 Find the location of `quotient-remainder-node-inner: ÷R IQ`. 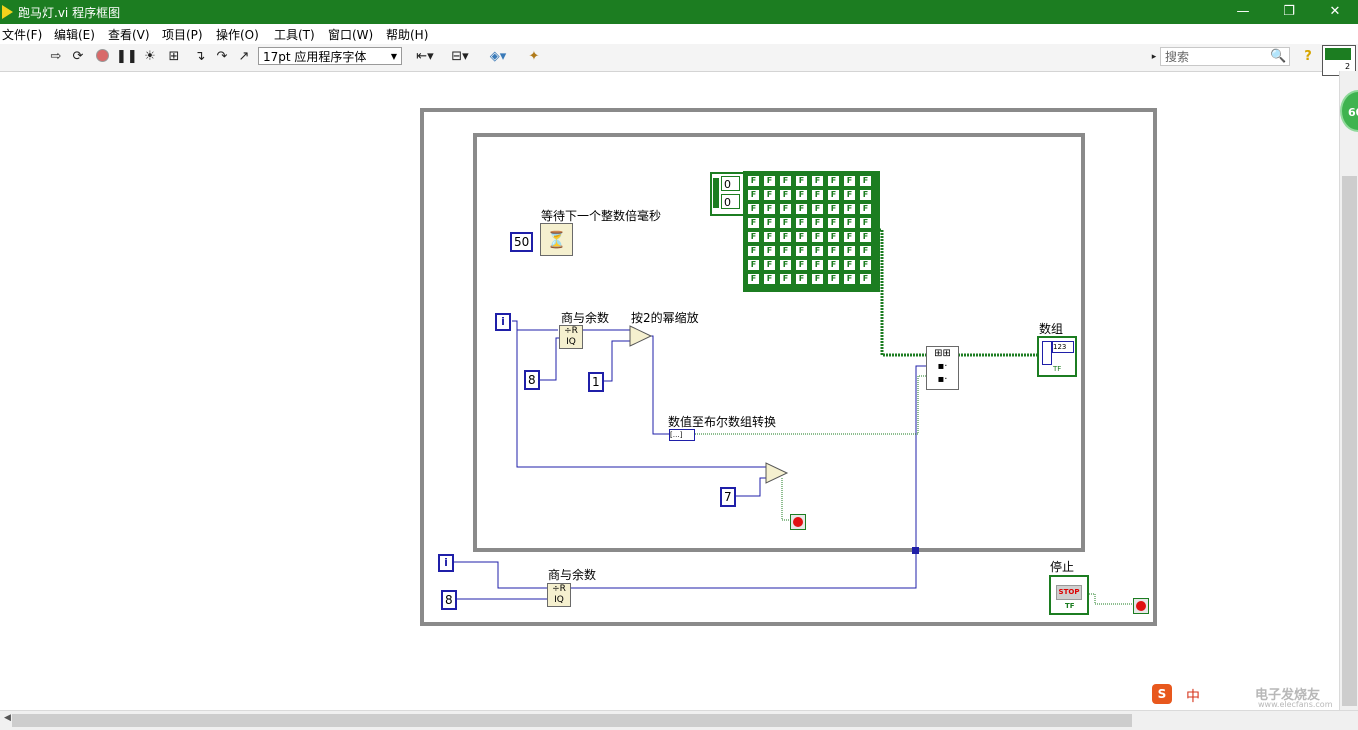

quotient-remainder-node-inner: ÷R IQ is located at coordinates (571, 337).